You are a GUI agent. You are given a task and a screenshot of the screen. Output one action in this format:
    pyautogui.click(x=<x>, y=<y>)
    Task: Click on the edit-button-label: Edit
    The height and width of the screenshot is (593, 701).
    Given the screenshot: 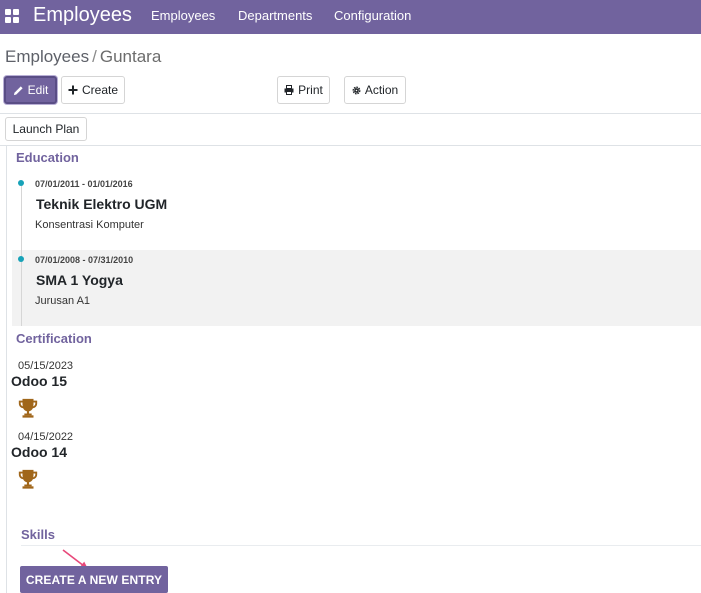 What is the action you would take?
    pyautogui.click(x=38, y=90)
    